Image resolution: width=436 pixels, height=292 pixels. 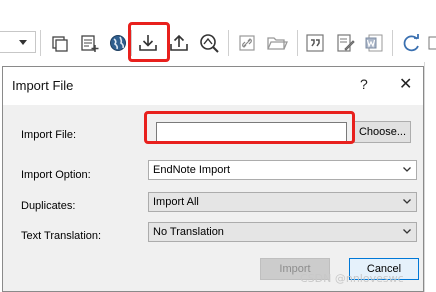 I want to click on open-file-icon, so click(x=277, y=43).